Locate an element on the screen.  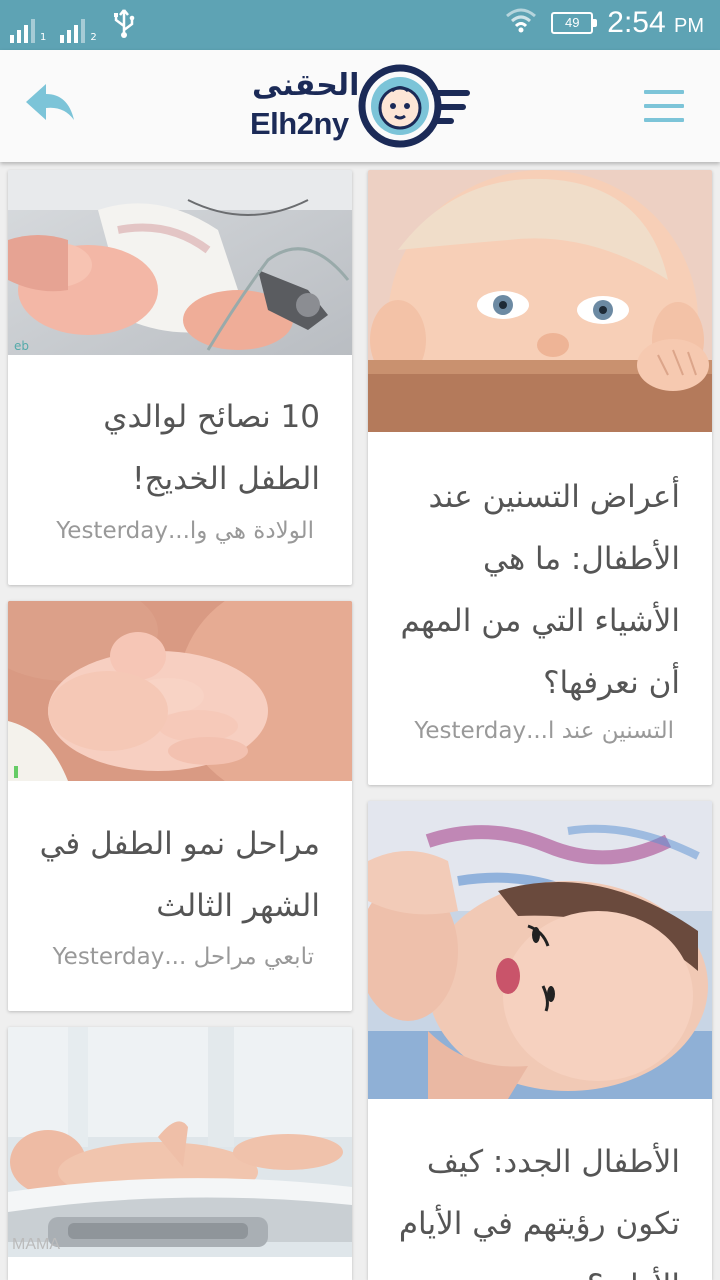
status-right: 49 2:54 PM is located at coordinates (604, 23).